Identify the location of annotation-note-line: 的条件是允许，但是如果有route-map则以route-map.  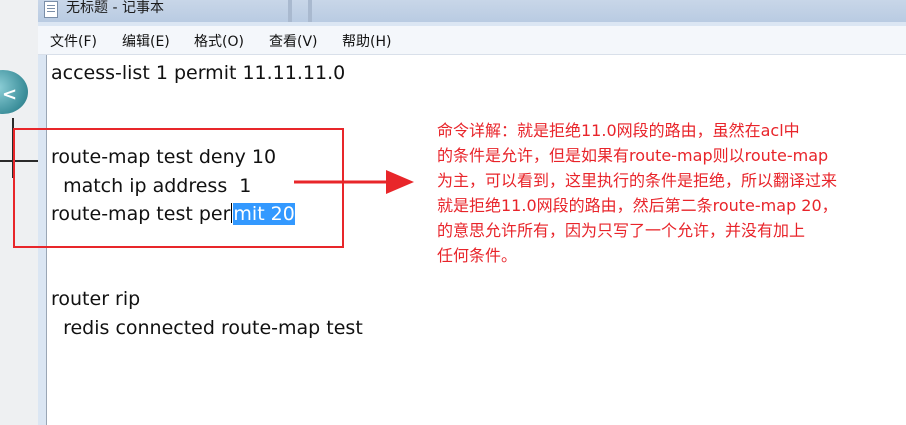
(633, 155).